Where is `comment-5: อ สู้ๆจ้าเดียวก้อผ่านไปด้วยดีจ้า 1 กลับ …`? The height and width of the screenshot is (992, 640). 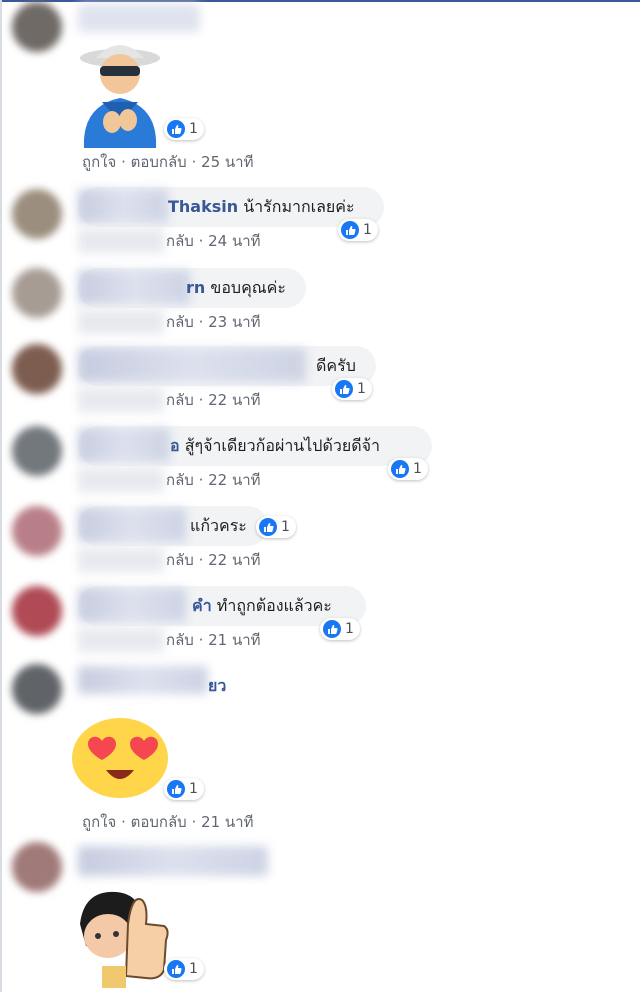
comment-5: อ สู้ๆจ้าเดียวก้อผ่านไปด้วยดีจ้า 1 กลับ … is located at coordinates (320, 462).